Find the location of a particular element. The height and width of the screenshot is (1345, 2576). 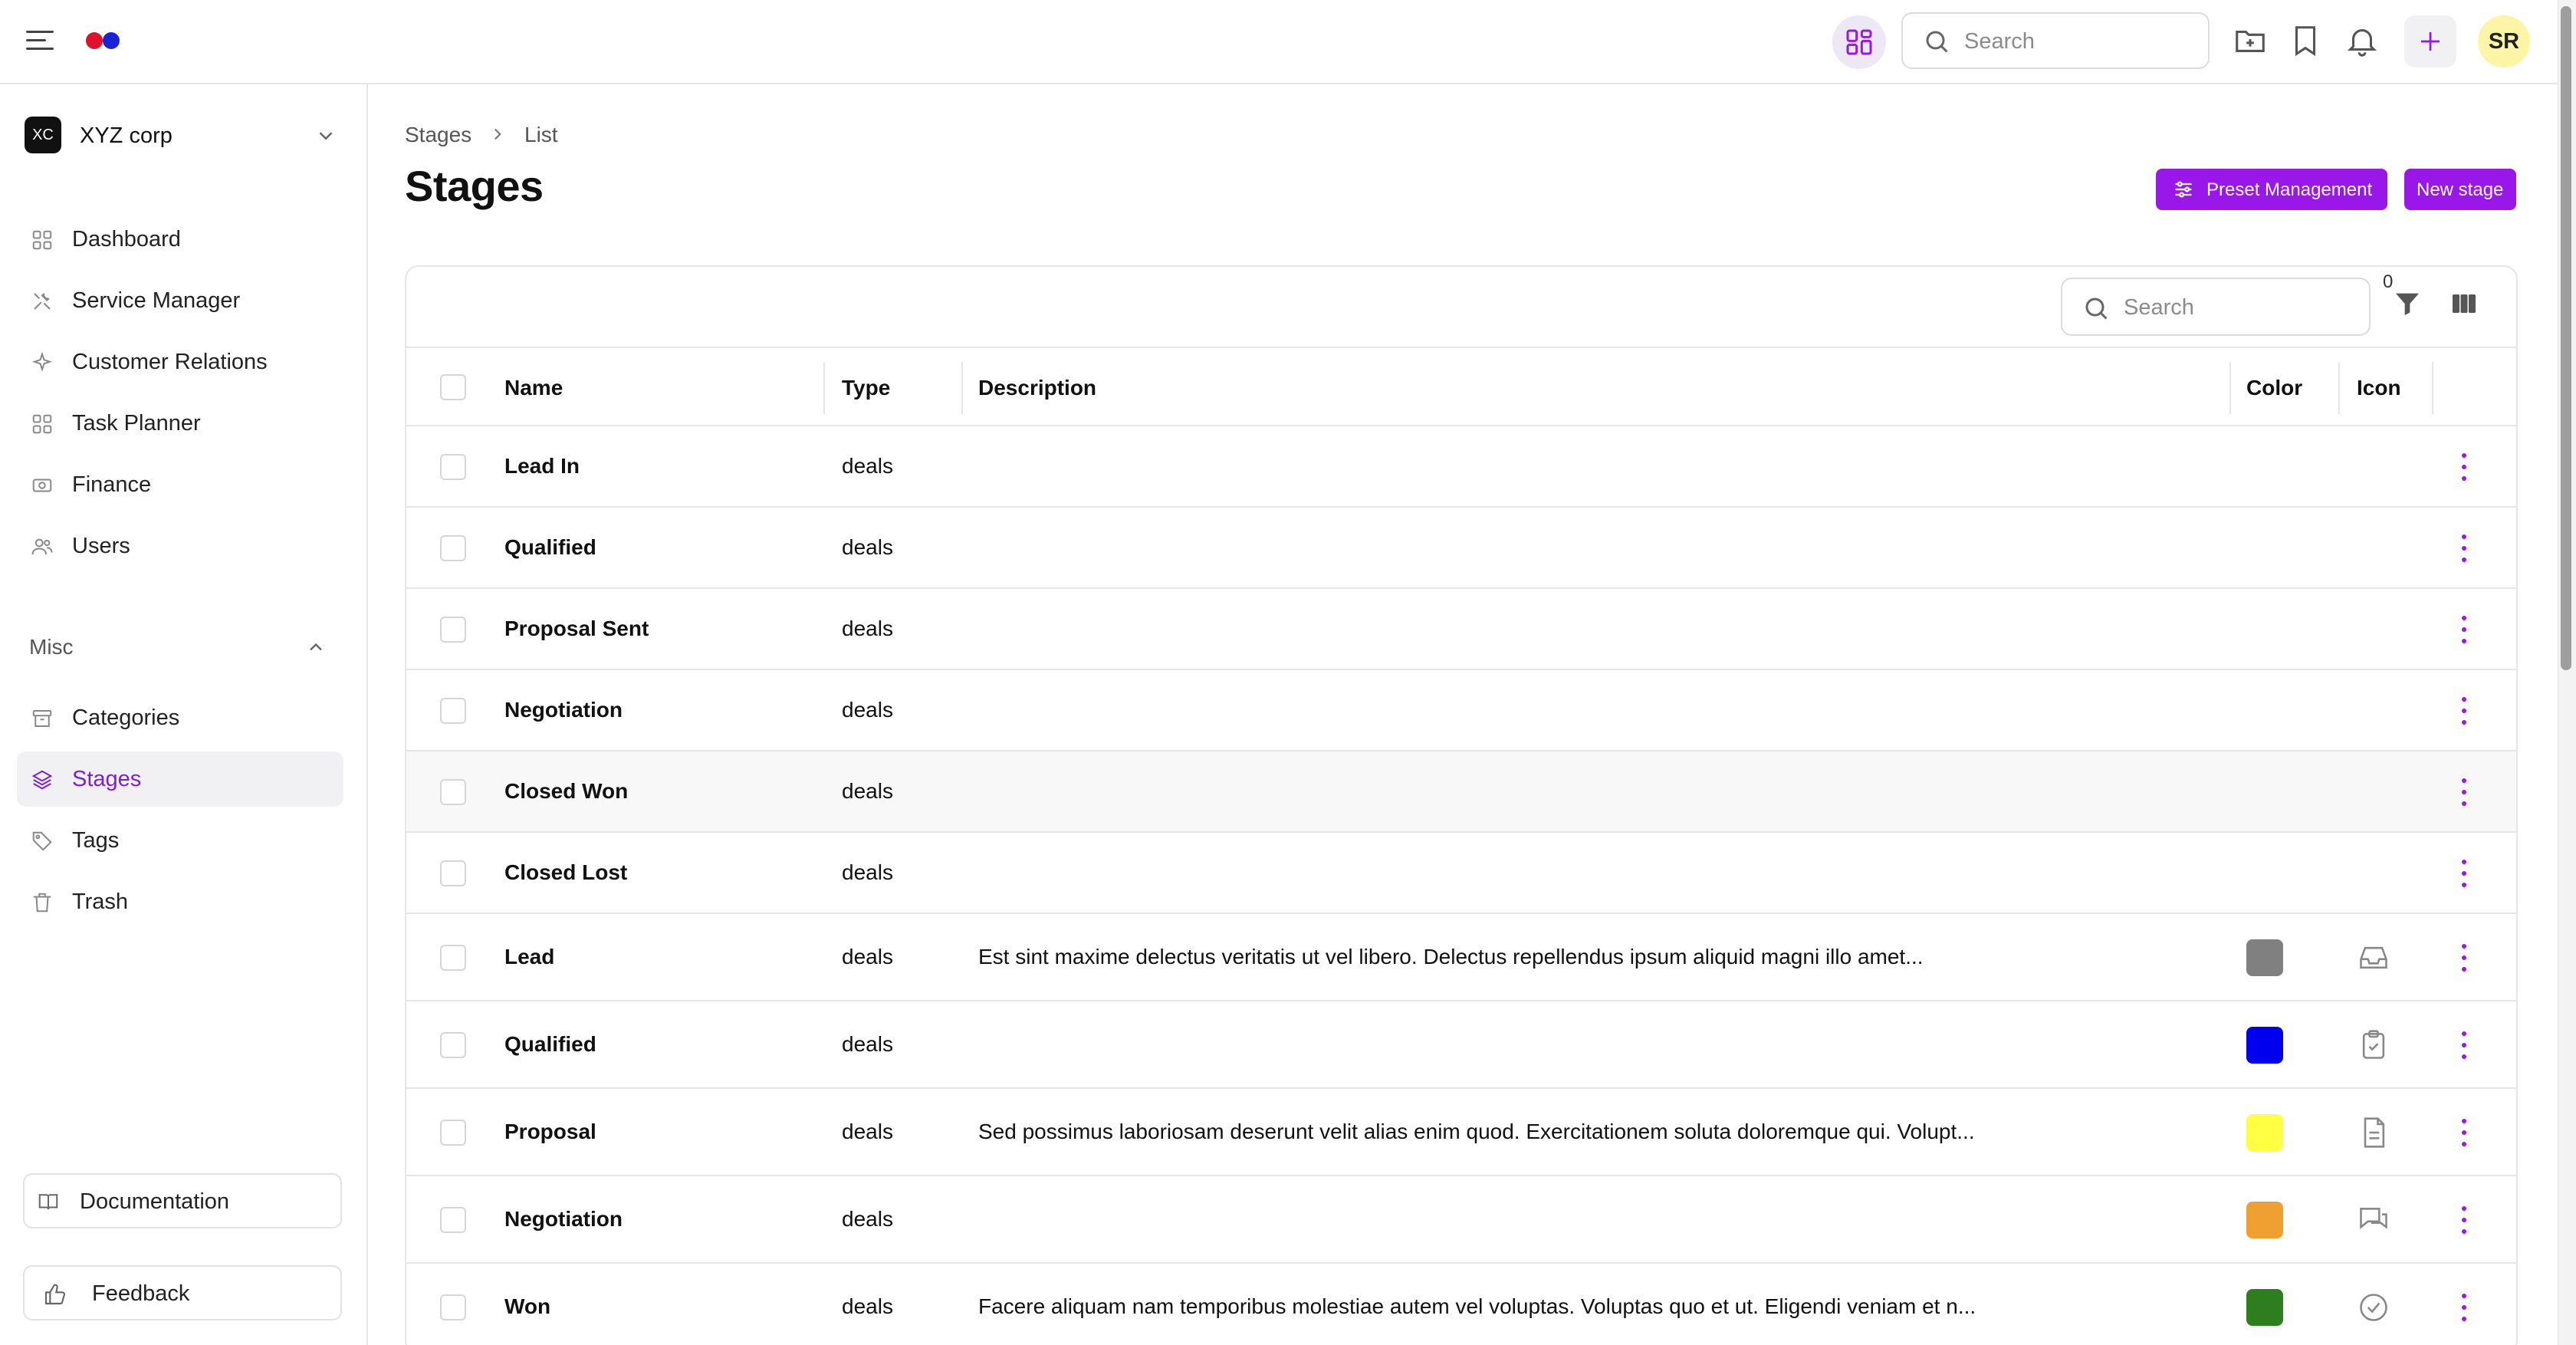

cell-name: Closed Lost is located at coordinates (565, 872).